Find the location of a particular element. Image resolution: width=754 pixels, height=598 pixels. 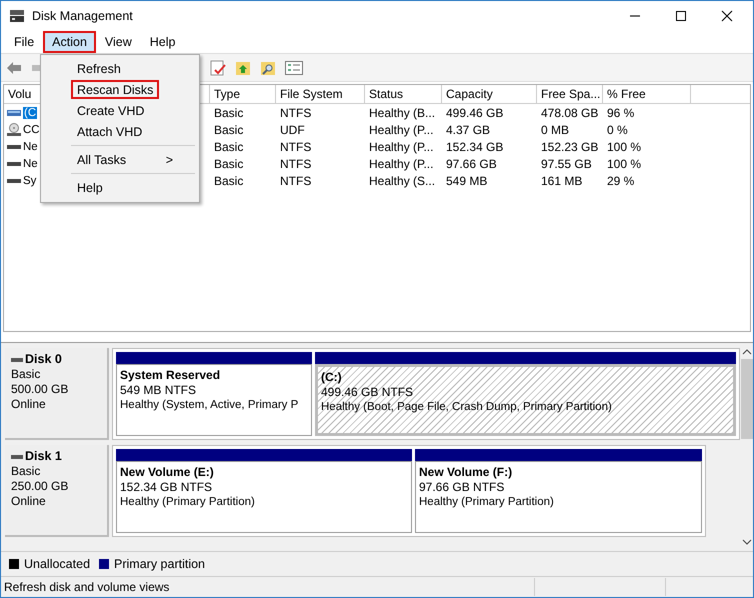

menu-item: Help is located at coordinates (162, 42).